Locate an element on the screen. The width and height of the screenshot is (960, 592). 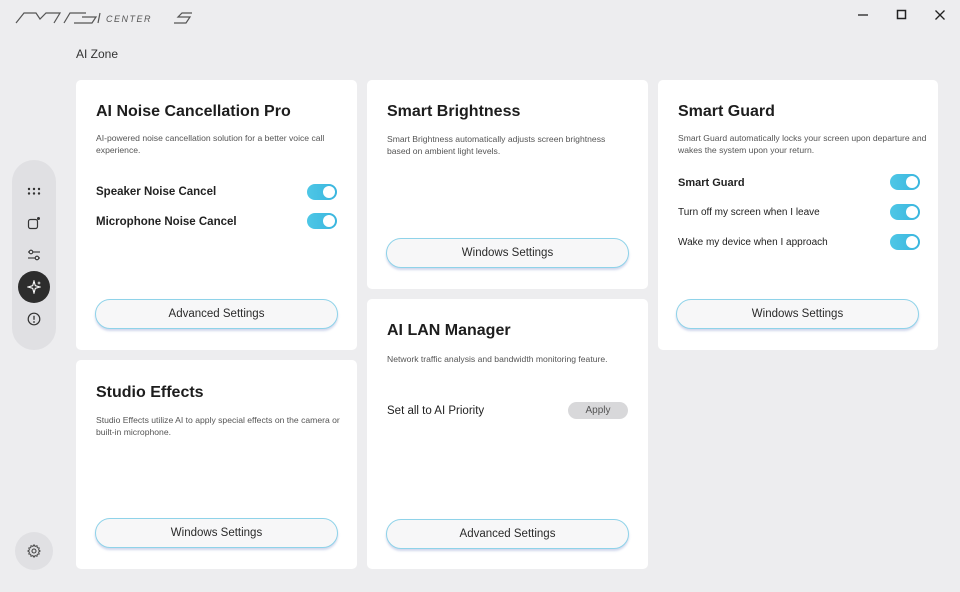
card-title: AI LAN Manager is located at coordinates (449, 330).